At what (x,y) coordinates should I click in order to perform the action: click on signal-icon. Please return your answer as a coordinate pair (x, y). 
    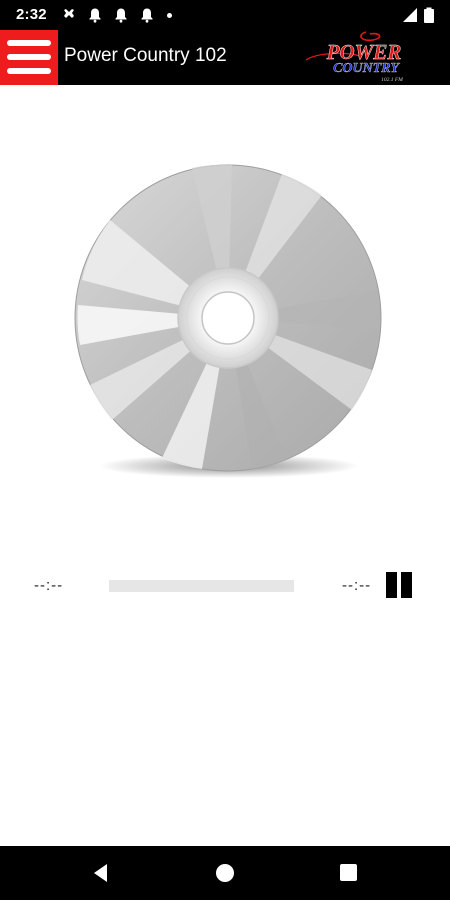
    Looking at the image, I should click on (410, 15).